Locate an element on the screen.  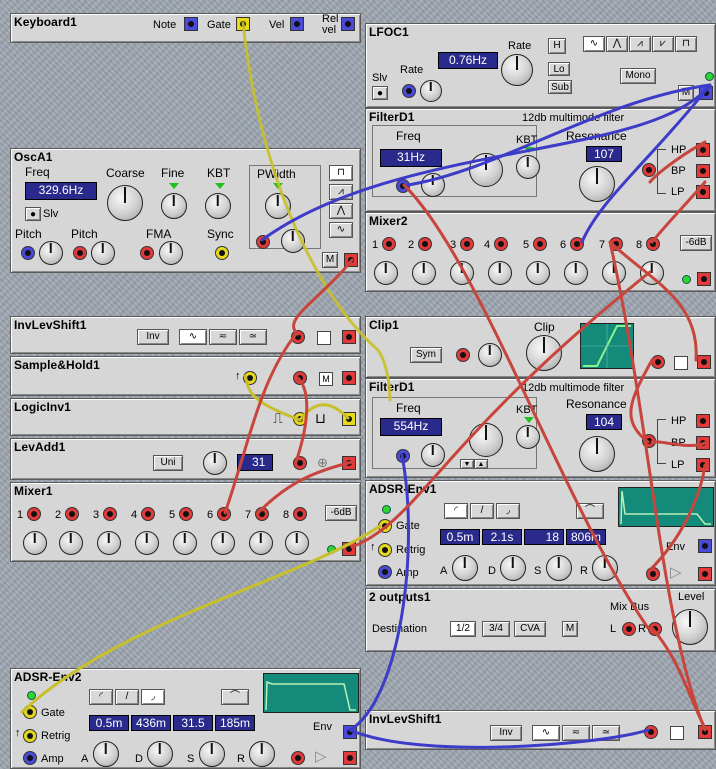
note-output-jack is located at coordinates (191, 24).